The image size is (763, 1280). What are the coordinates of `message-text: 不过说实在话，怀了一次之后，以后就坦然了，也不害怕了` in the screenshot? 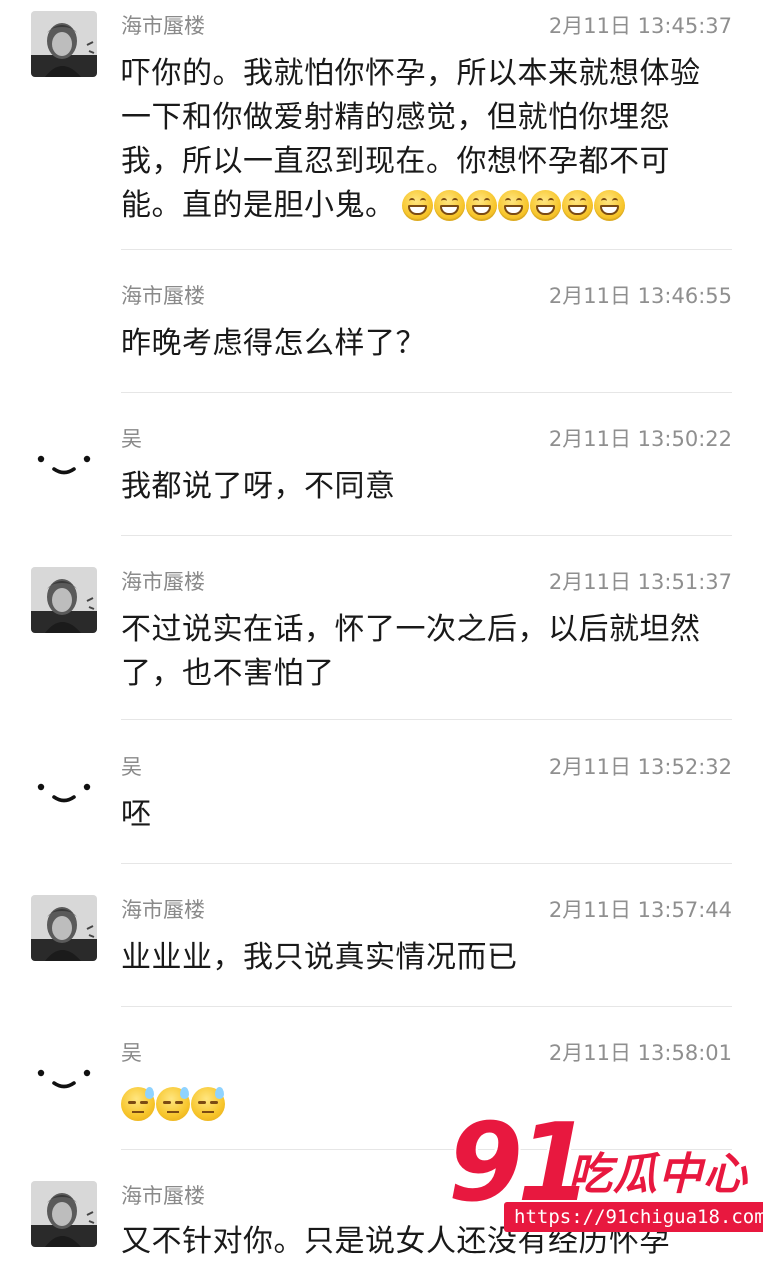 It's located at (411, 651).